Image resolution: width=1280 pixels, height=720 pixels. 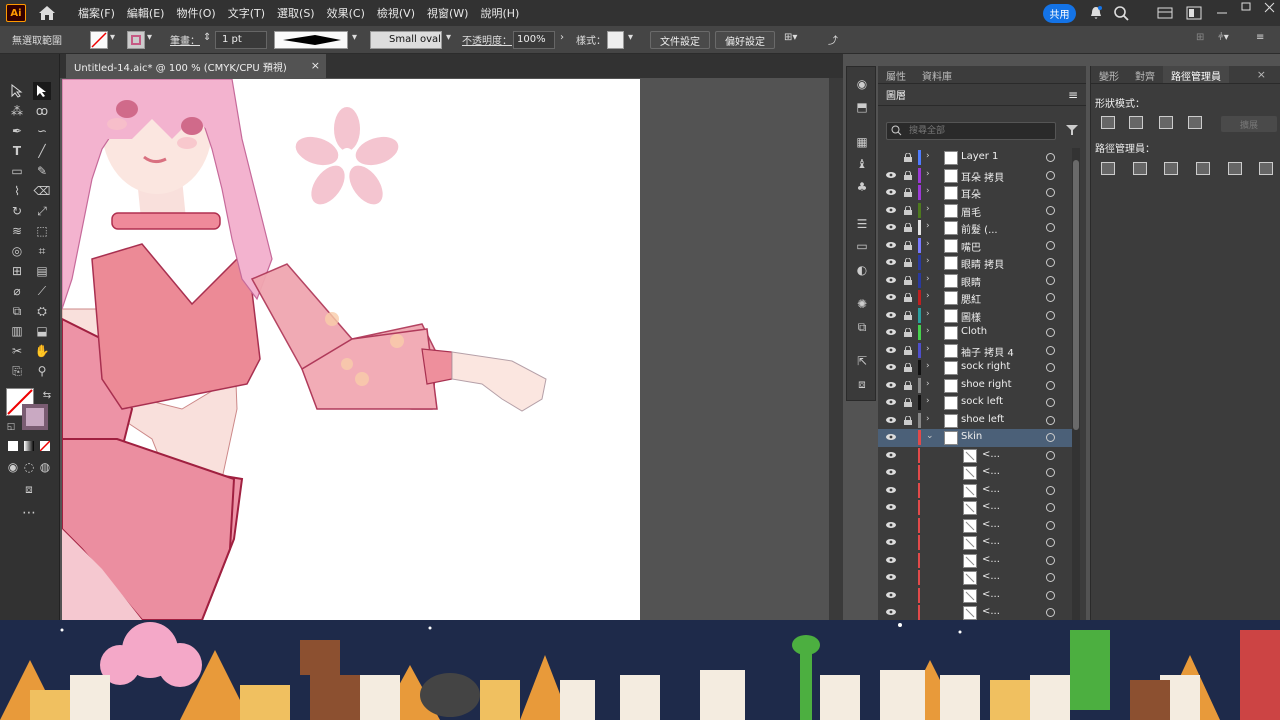 I want to click on print-tiling-icon: ⎘, so click(x=17, y=371).